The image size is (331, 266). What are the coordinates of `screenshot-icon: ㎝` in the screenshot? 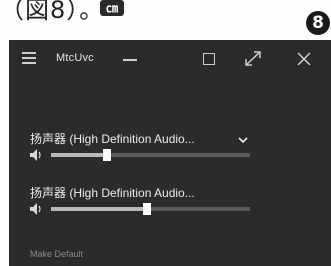 It's located at (112, 8).